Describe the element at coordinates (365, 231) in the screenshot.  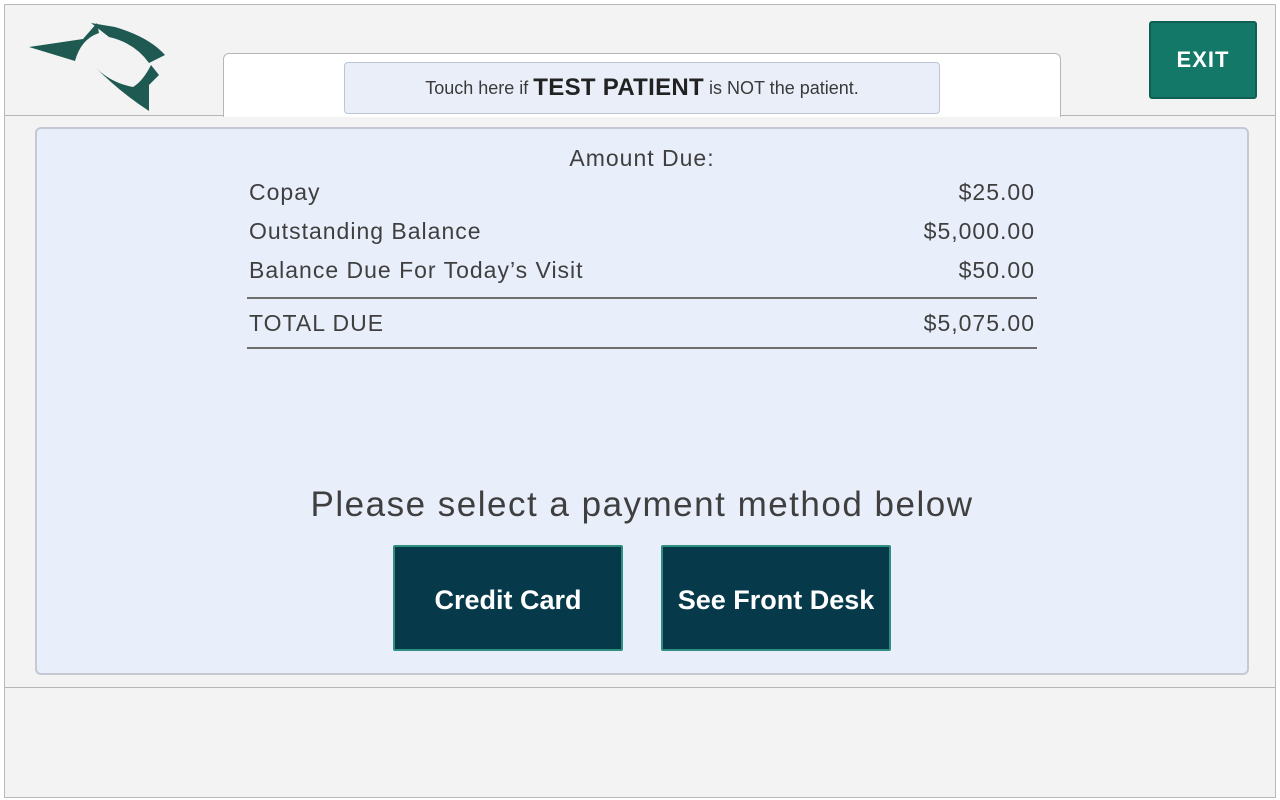
I see `fee-label: Outstanding Balance` at that location.